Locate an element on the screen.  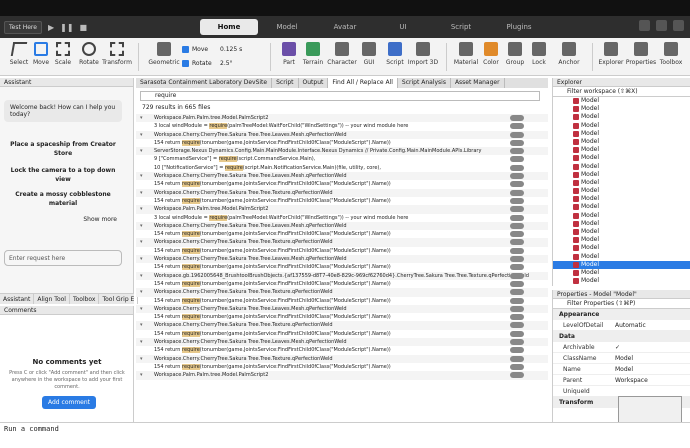
explorer-filter-input: Filter workspace (⇧⌘X) is located at coordinates (621, 92).